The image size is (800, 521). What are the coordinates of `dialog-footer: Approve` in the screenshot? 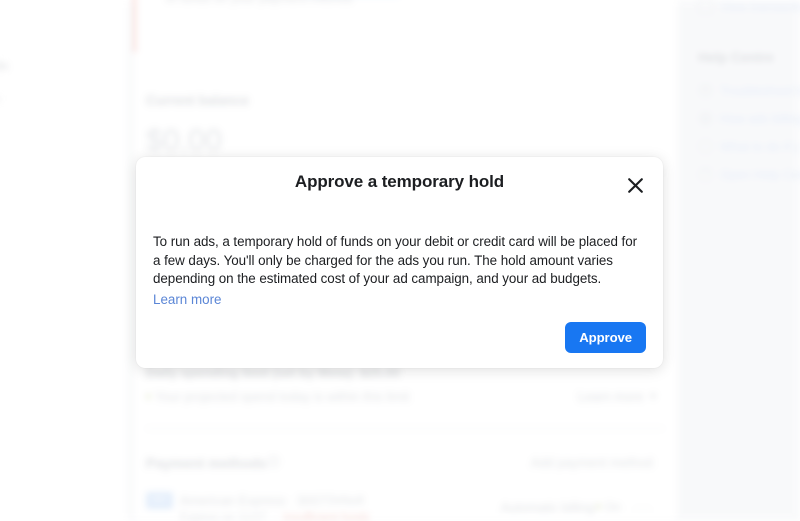 It's located at (391, 337).